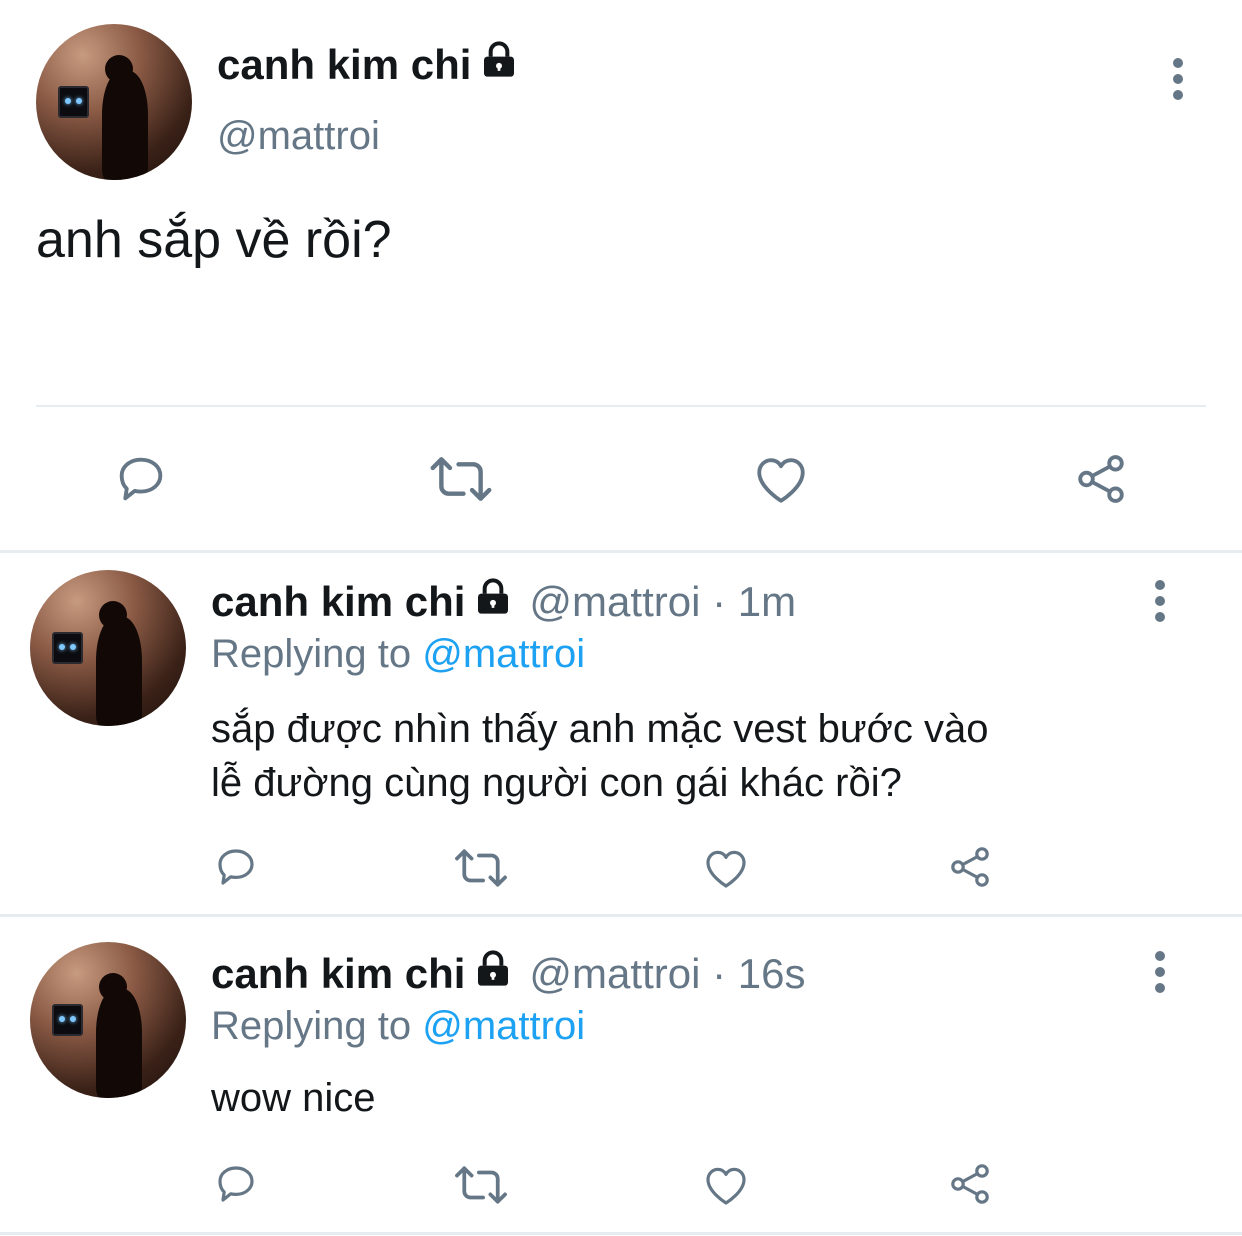 Image resolution: width=1242 pixels, height=1236 pixels. I want to click on tweet-text: anh sắp về rồi?, so click(214, 240).